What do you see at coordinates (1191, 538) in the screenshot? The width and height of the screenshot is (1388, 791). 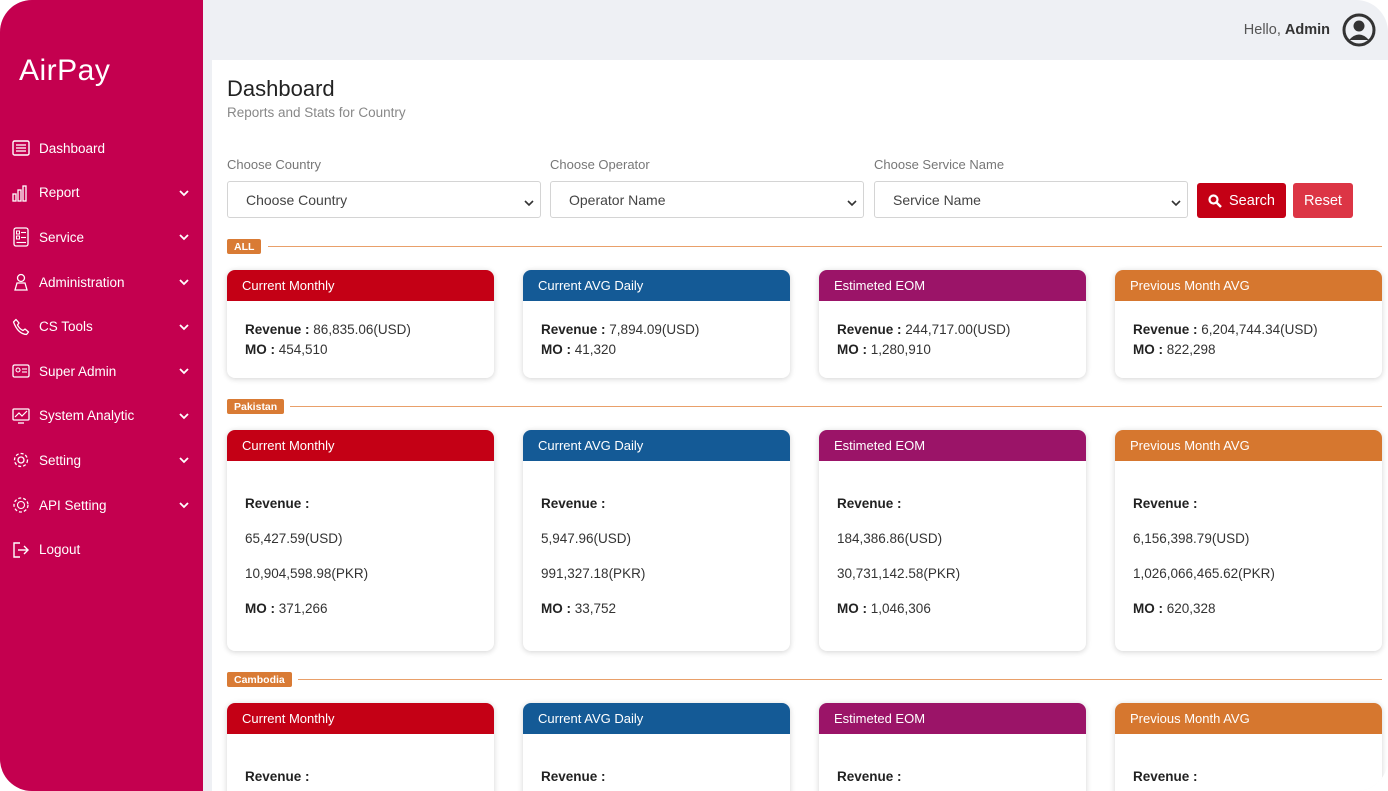 I see `revenue-usd-value: 6,156,398.79(USD)` at bounding box center [1191, 538].